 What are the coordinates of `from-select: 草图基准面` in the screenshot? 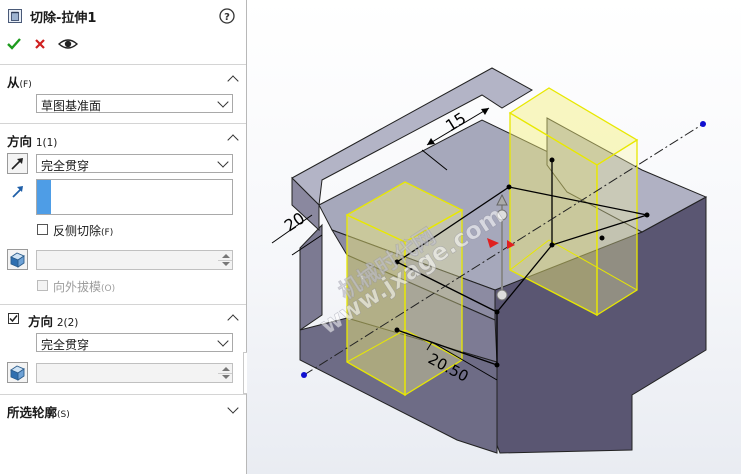 It's located at (134, 103).